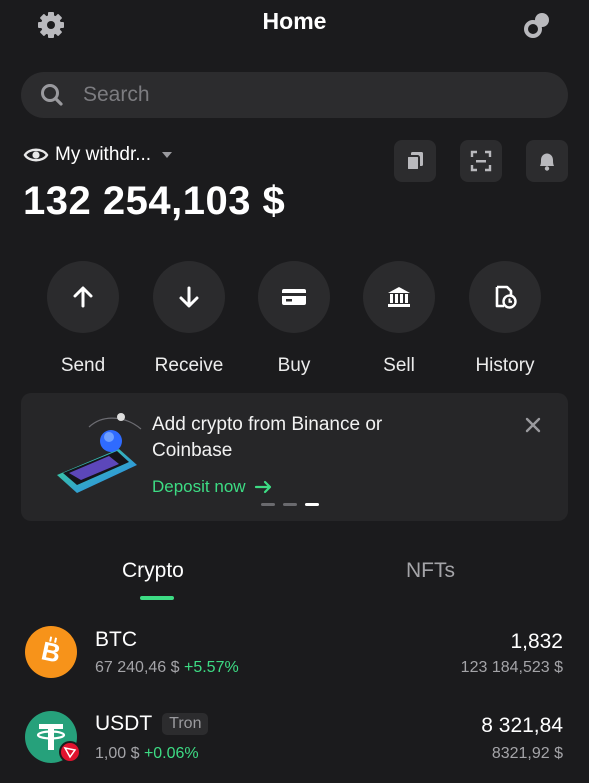 The image size is (589, 783). Describe the element at coordinates (505, 365) in the screenshot. I see `history-label: History` at that location.